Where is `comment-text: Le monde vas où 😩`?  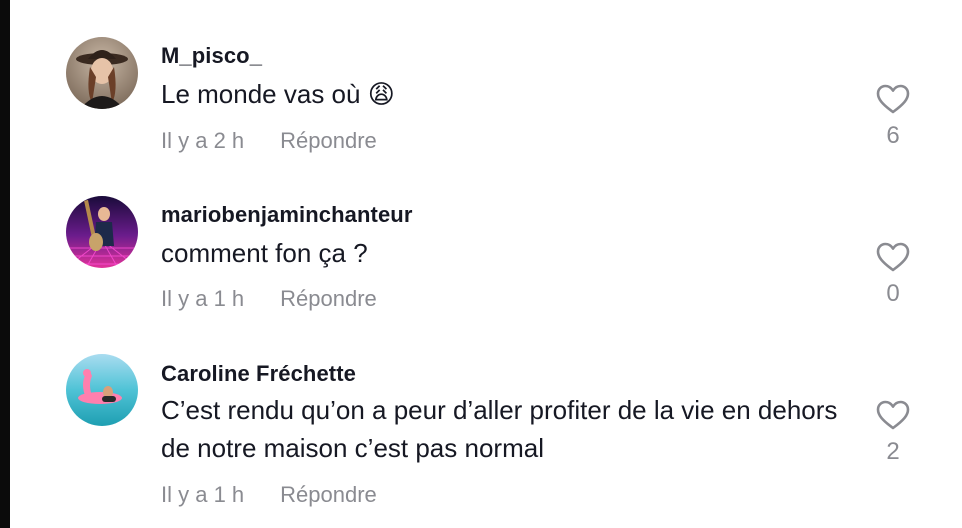
comment-text: Le monde vas où 😩 is located at coordinates (278, 94).